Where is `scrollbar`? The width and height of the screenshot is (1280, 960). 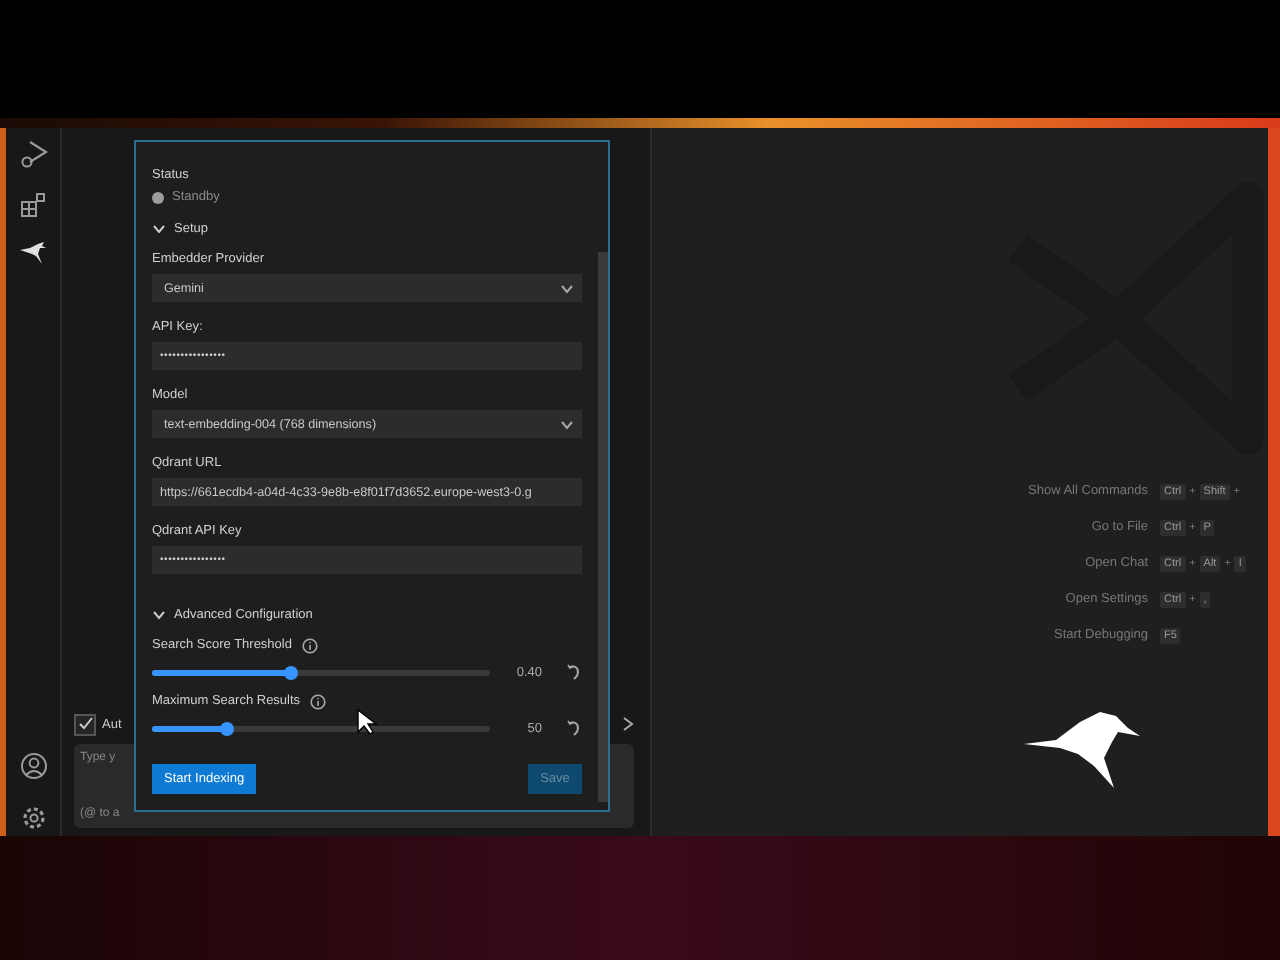 scrollbar is located at coordinates (603, 527).